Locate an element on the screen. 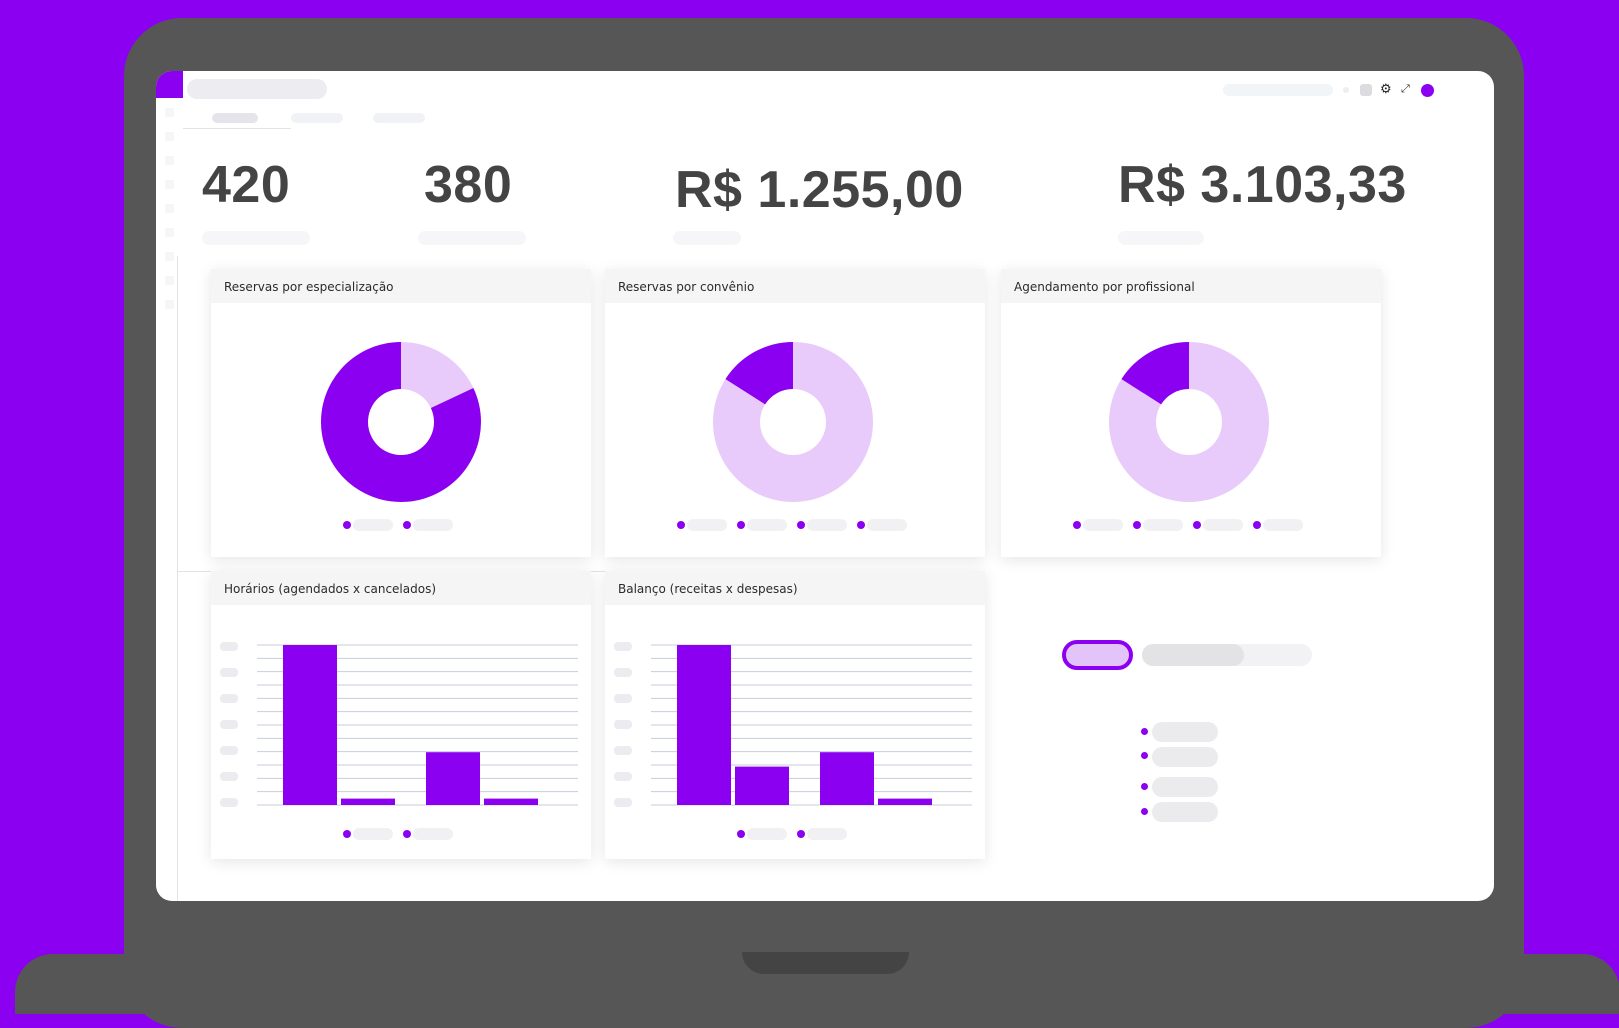 The width and height of the screenshot is (1619, 1028). stat-value-2: 380 is located at coordinates (468, 185).